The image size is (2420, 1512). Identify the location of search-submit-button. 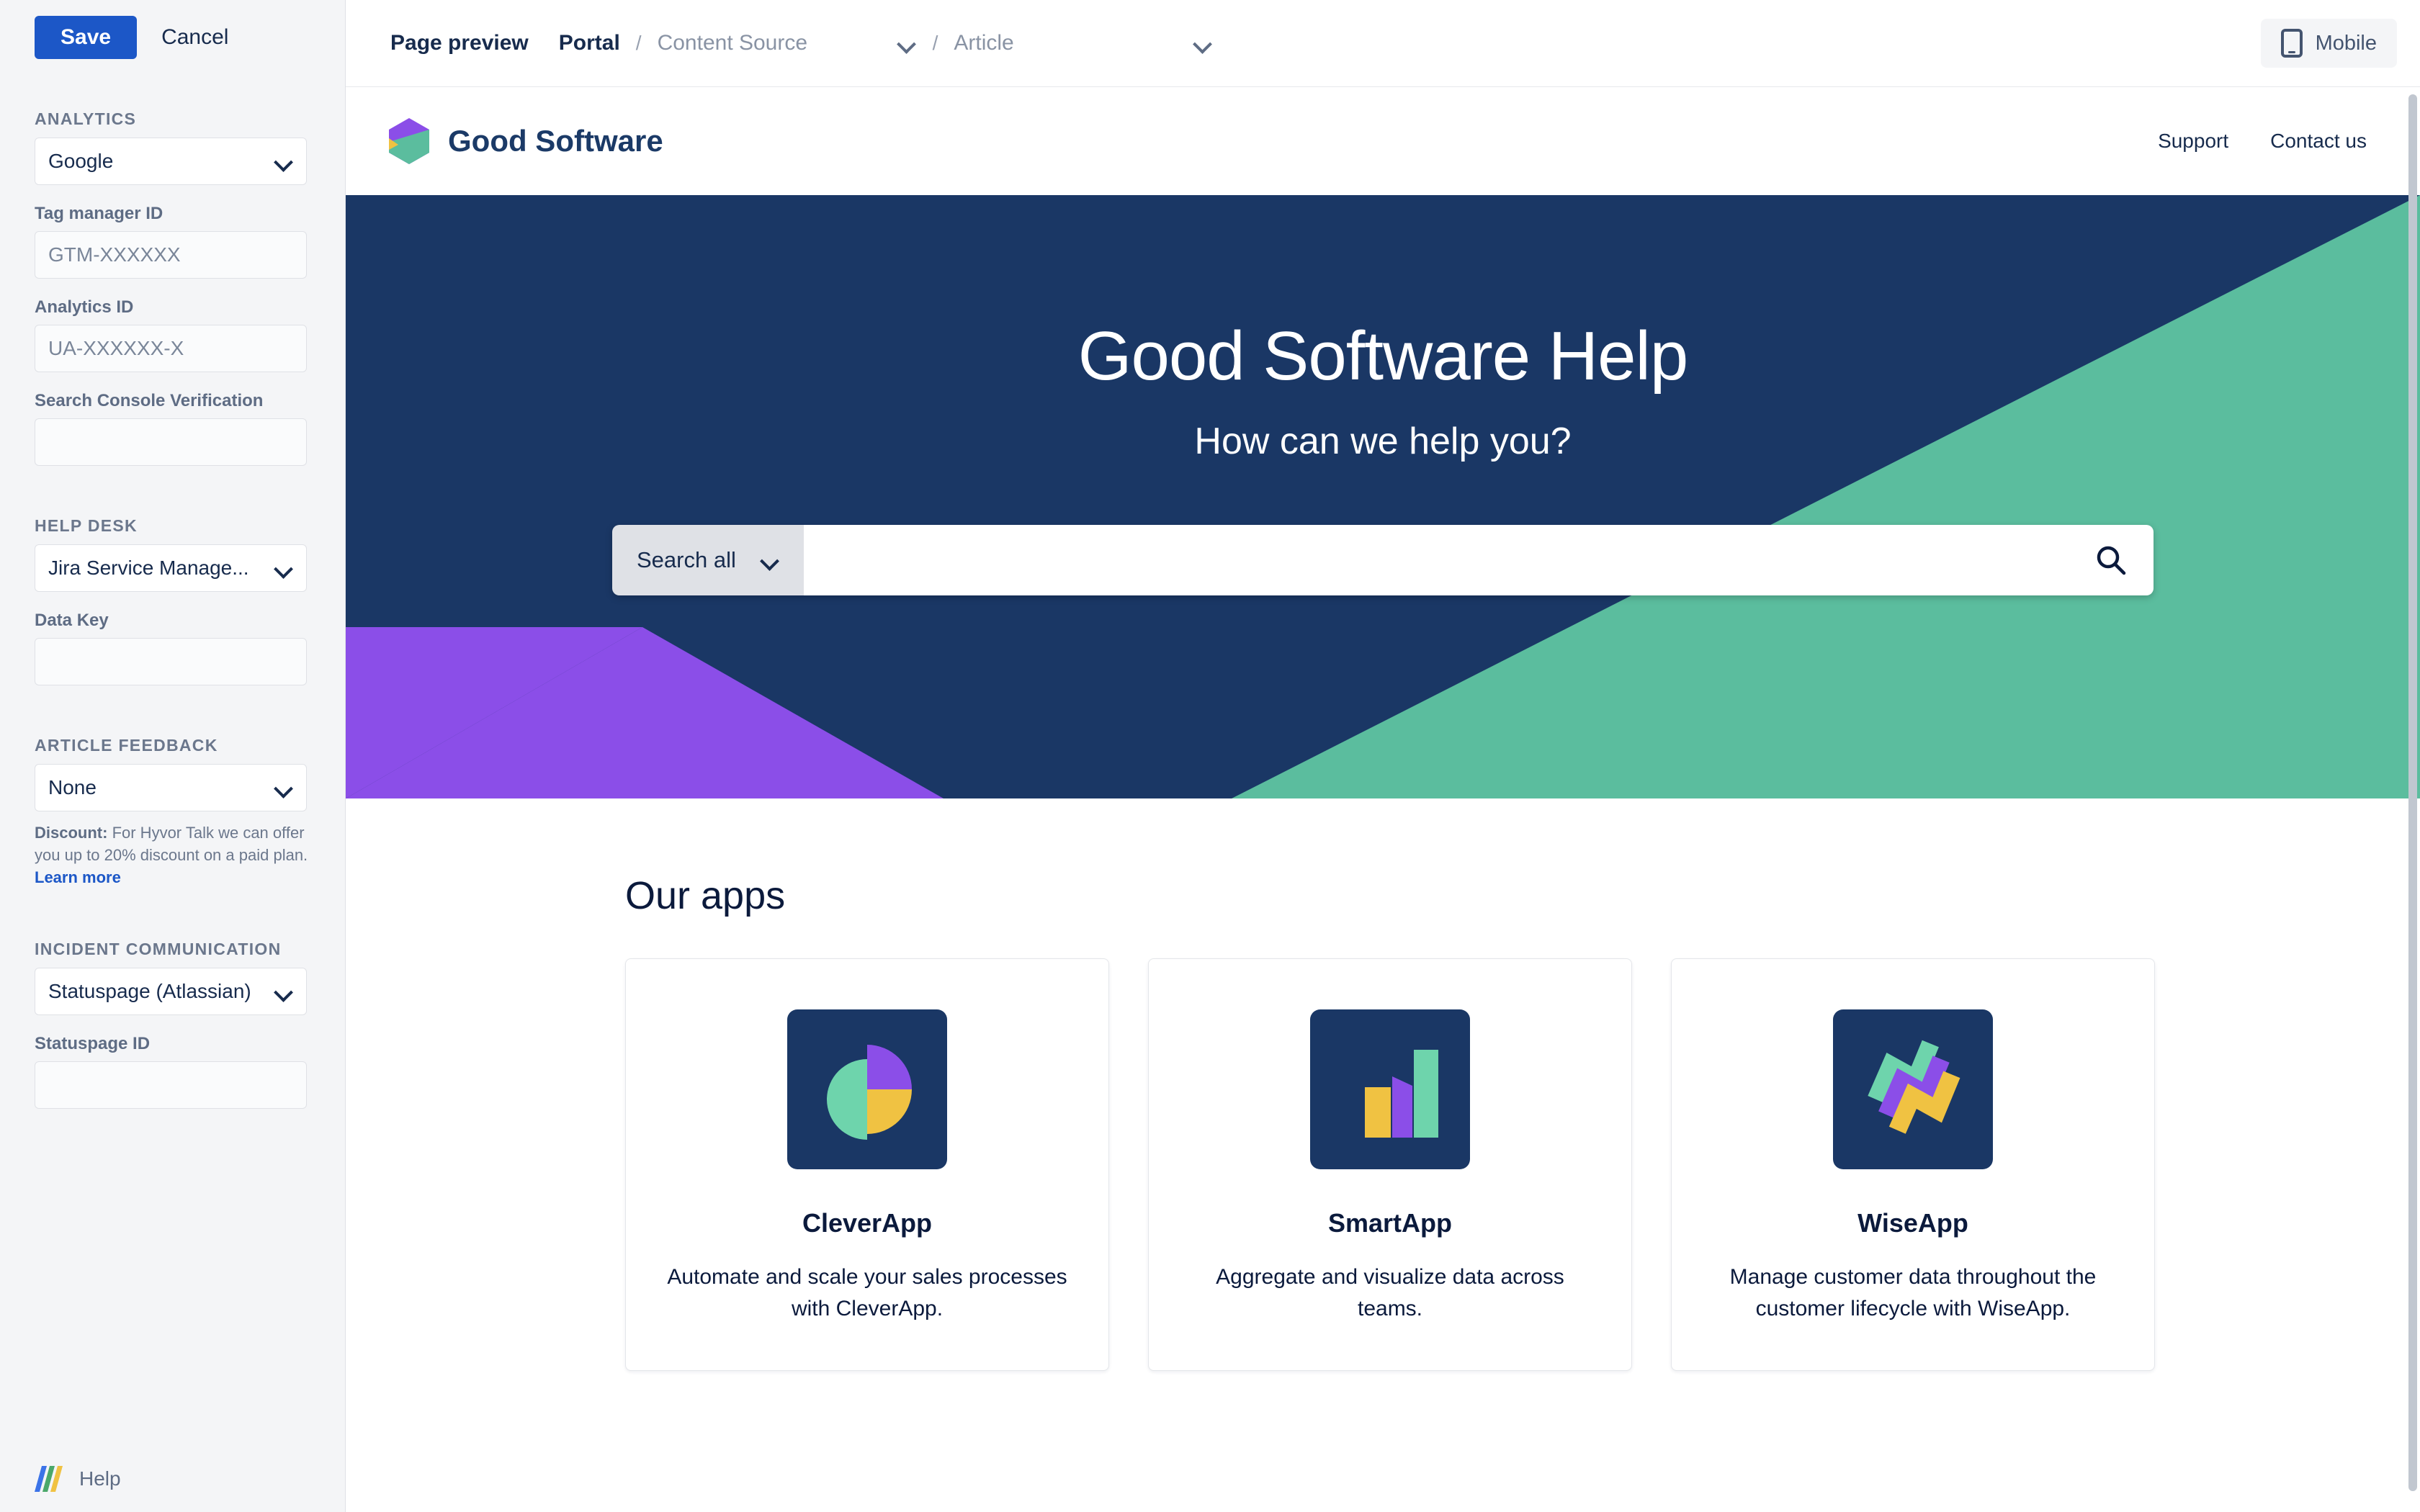
(2111, 560).